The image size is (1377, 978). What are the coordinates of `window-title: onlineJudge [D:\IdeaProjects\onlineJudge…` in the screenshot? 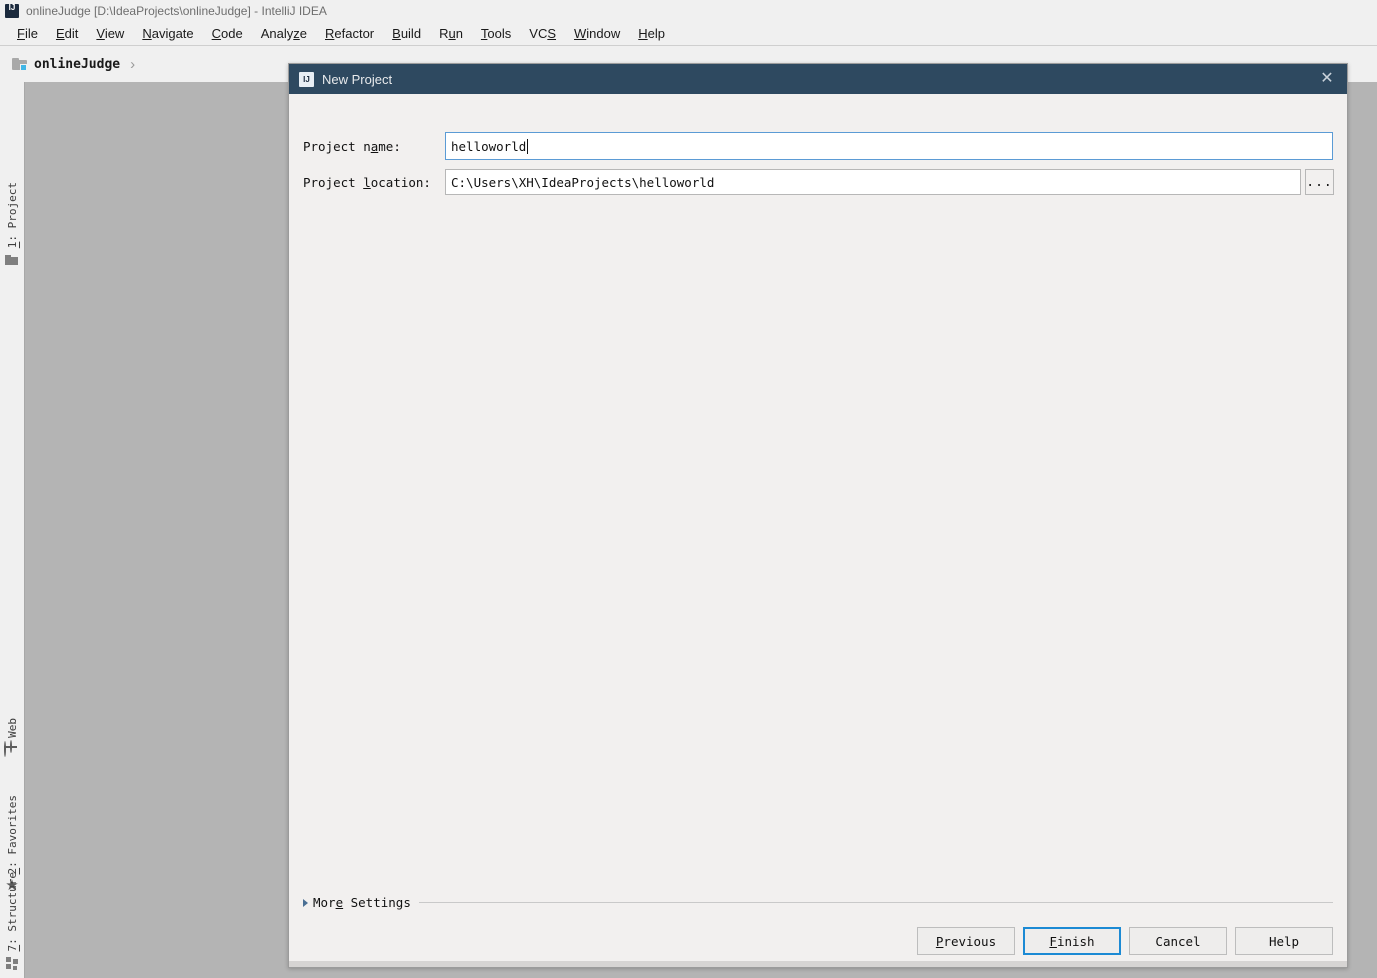 It's located at (176, 11).